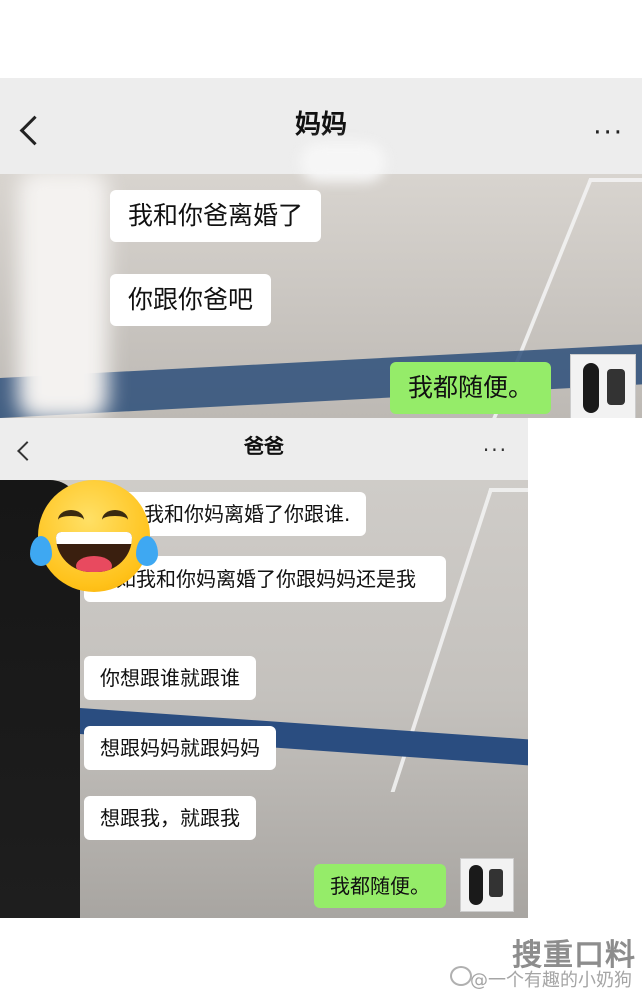  Describe the element at coordinates (551, 980) in the screenshot. I see `watermark-handle: @一个有趣的小奶狗` at that location.